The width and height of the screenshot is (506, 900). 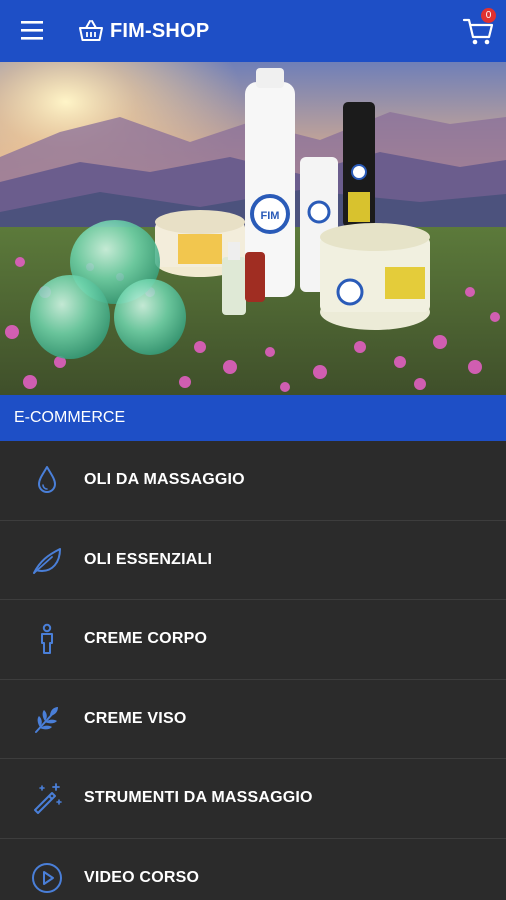 What do you see at coordinates (47, 560) in the screenshot?
I see `leaf-icon` at bounding box center [47, 560].